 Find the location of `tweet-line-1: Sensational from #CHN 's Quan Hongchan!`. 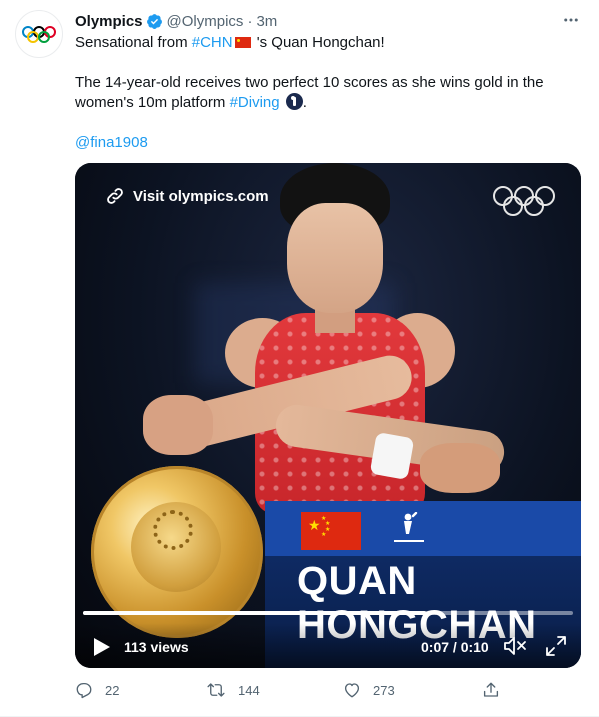

tweet-line-1: Sensational from #CHN 's Quan Hongchan! is located at coordinates (327, 43).